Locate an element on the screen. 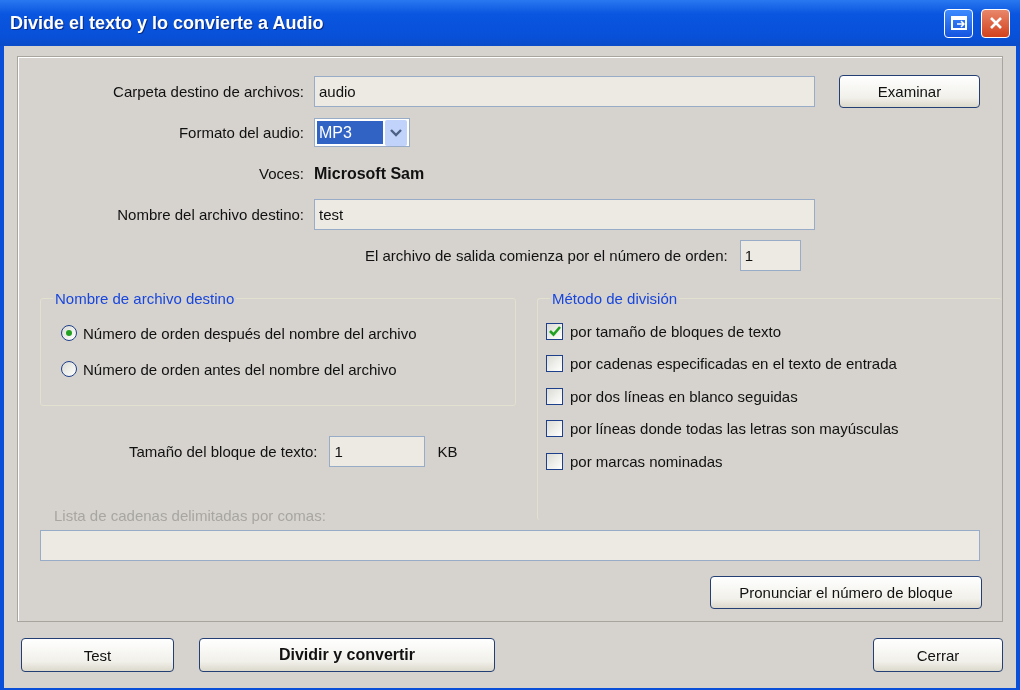 The image size is (1020, 690). checkbox-option: por líneas donde todas las letras son mayúsculas is located at coordinates (769, 428).